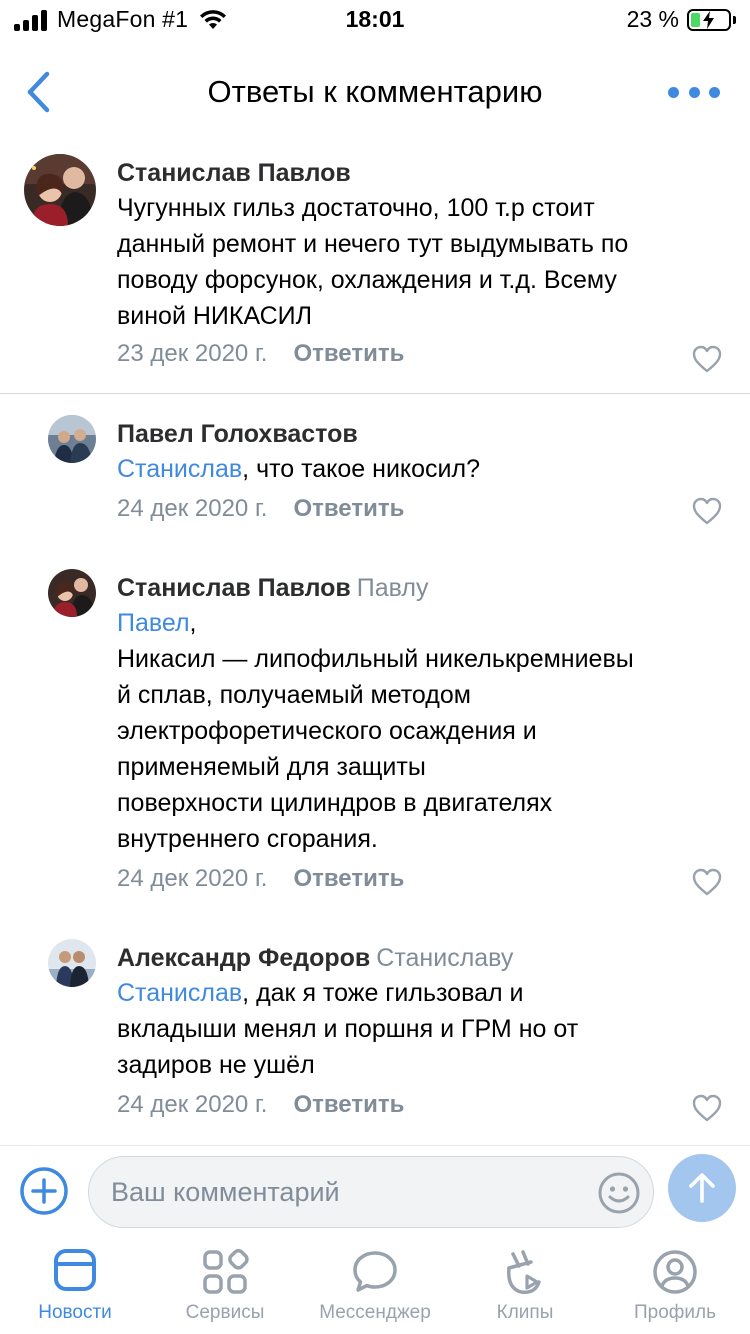 Image resolution: width=750 pixels, height=1334 pixels. Describe the element at coordinates (243, 958) in the screenshot. I see `comment-author-name: Александр Федоров` at that location.